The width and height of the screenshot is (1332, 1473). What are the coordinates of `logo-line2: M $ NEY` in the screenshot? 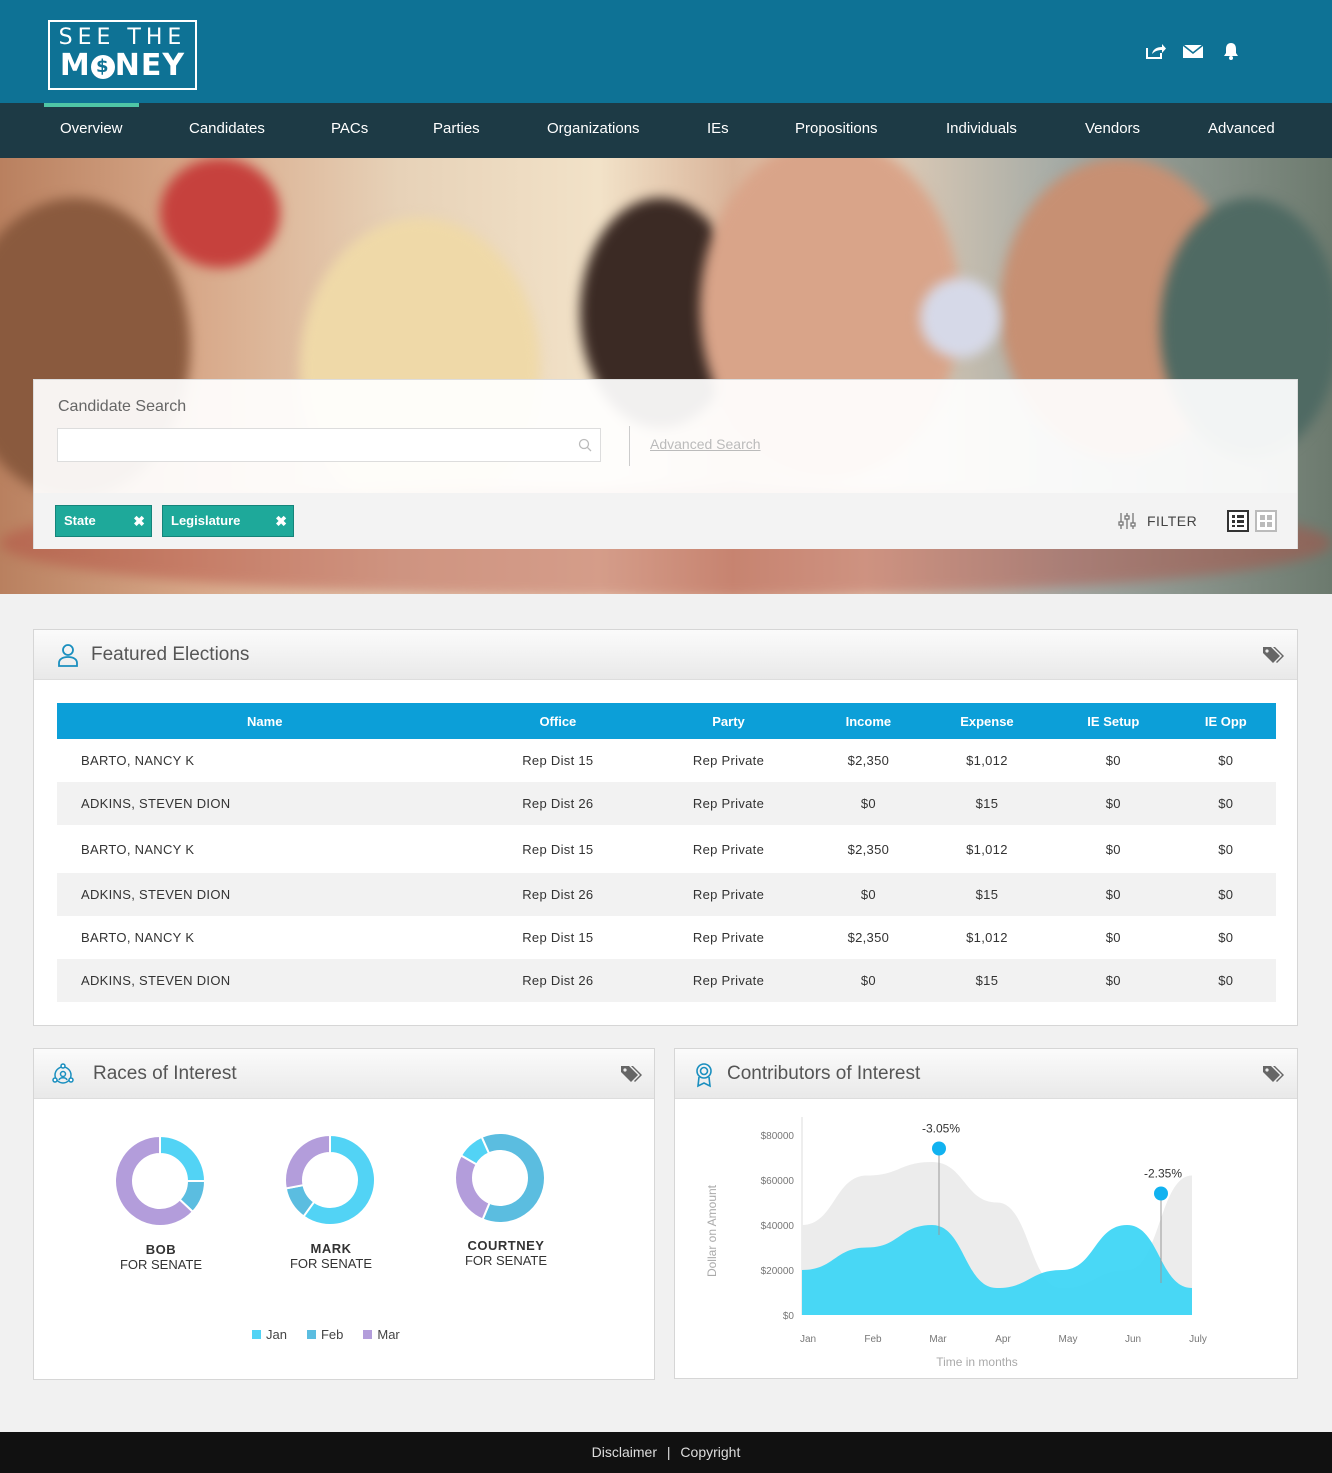 It's located at (122, 65).